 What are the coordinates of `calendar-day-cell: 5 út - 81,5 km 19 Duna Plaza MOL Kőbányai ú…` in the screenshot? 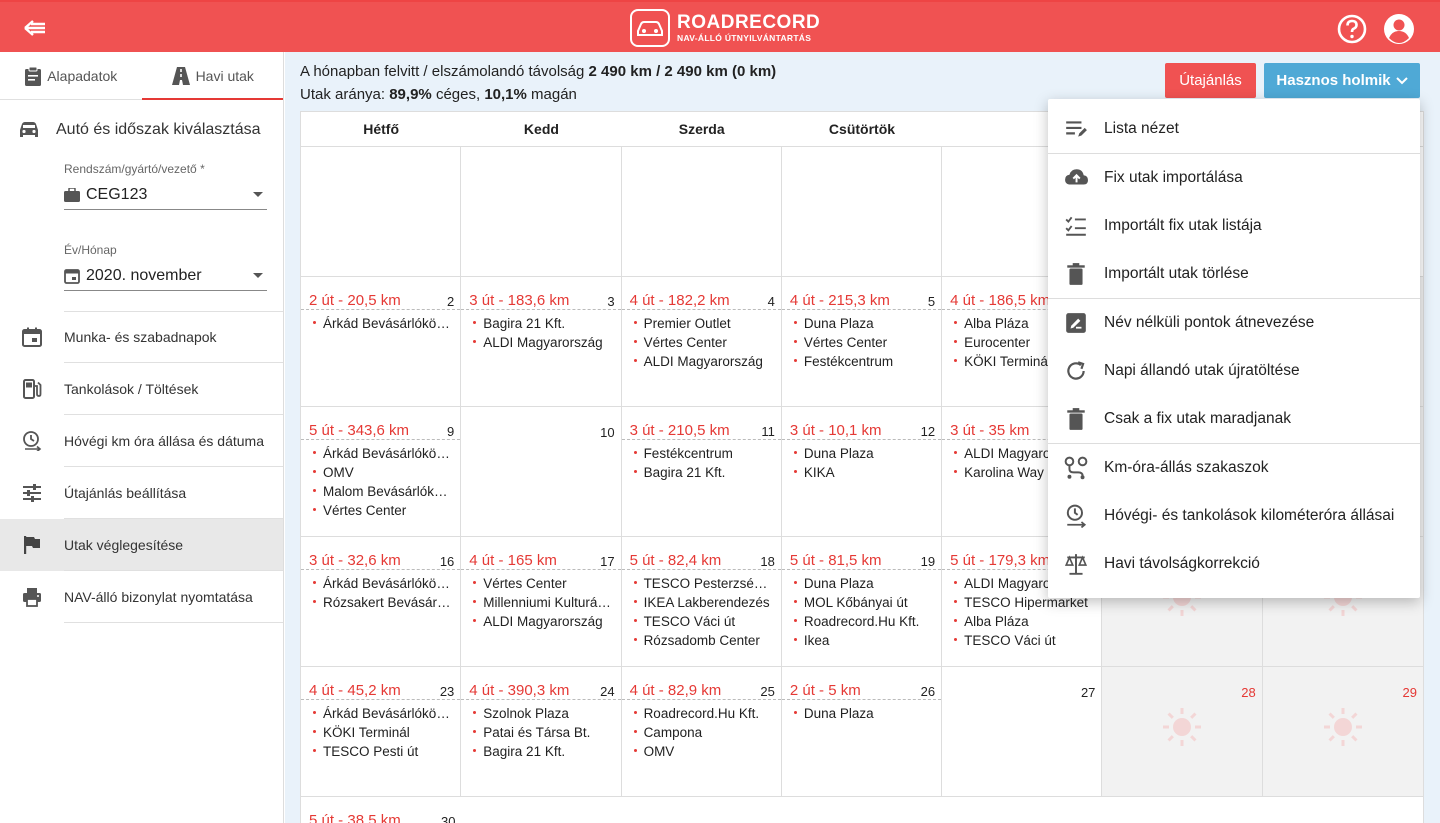 It's located at (862, 601).